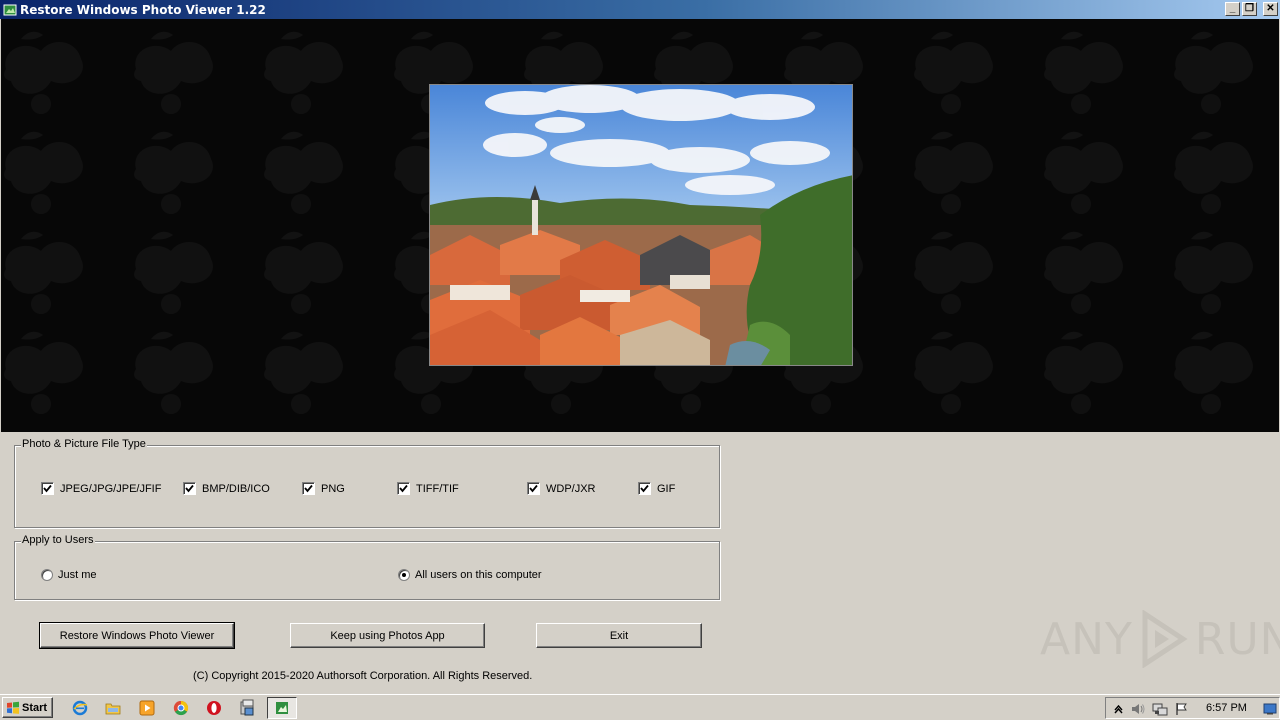  Describe the element at coordinates (333, 488) in the screenshot. I see `checkbox-label: PNG` at that location.